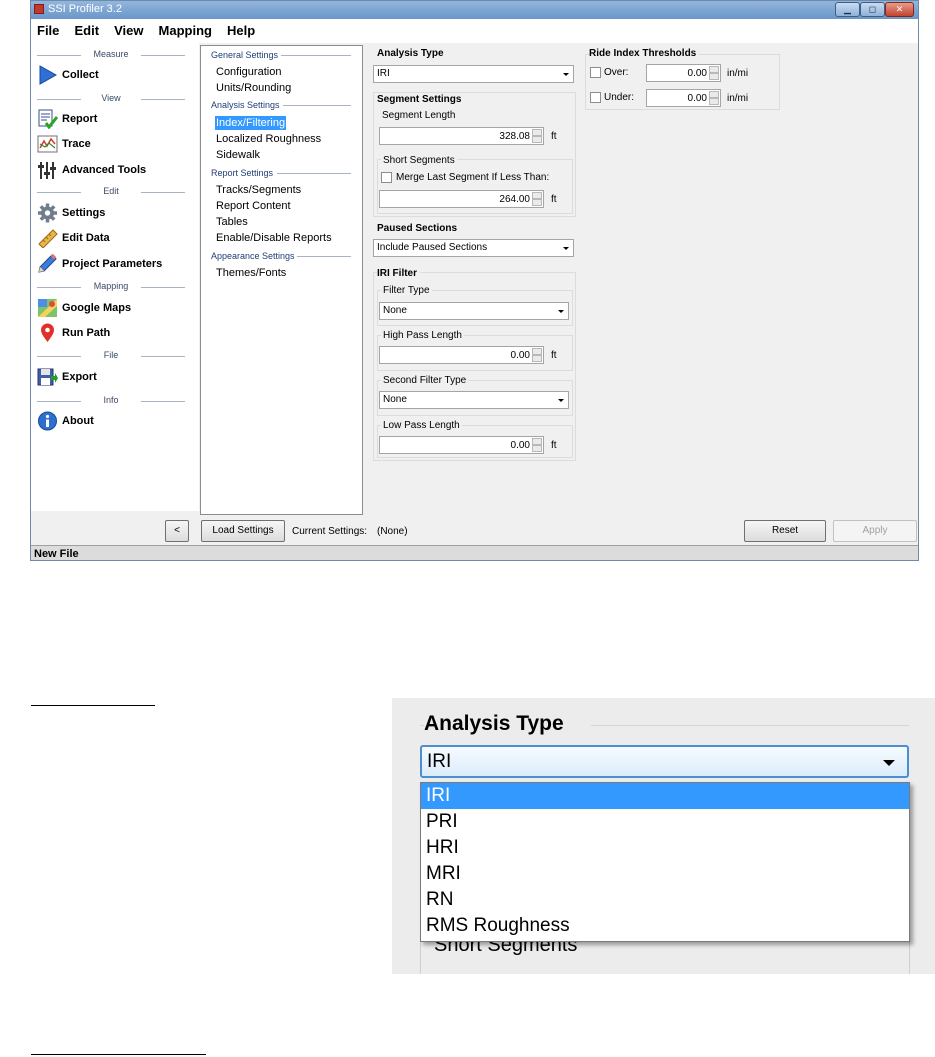  I want to click on tree-section-report: Report Settings, so click(281, 173).